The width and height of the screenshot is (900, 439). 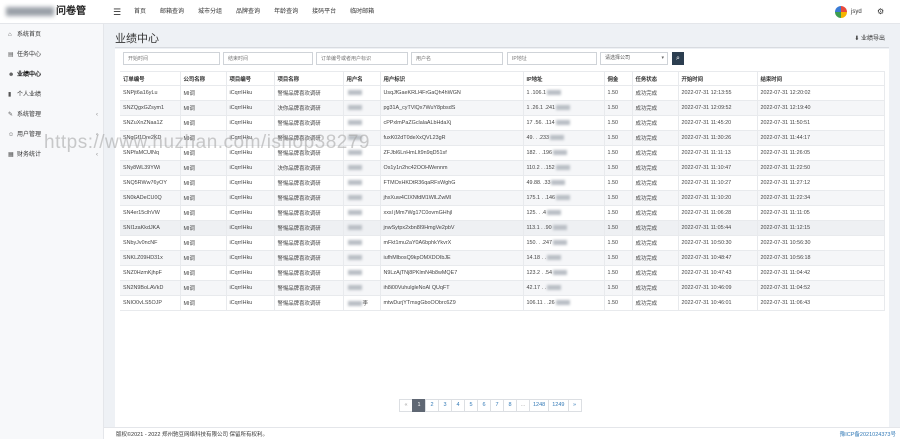 I want to click on app-logo: 问卷管, so click(x=52, y=12).